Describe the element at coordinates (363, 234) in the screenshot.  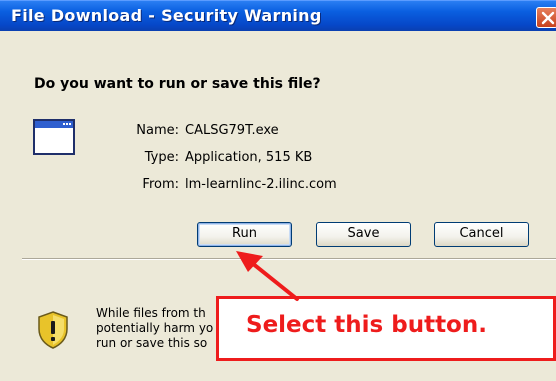
I see `save-button: Save` at that location.